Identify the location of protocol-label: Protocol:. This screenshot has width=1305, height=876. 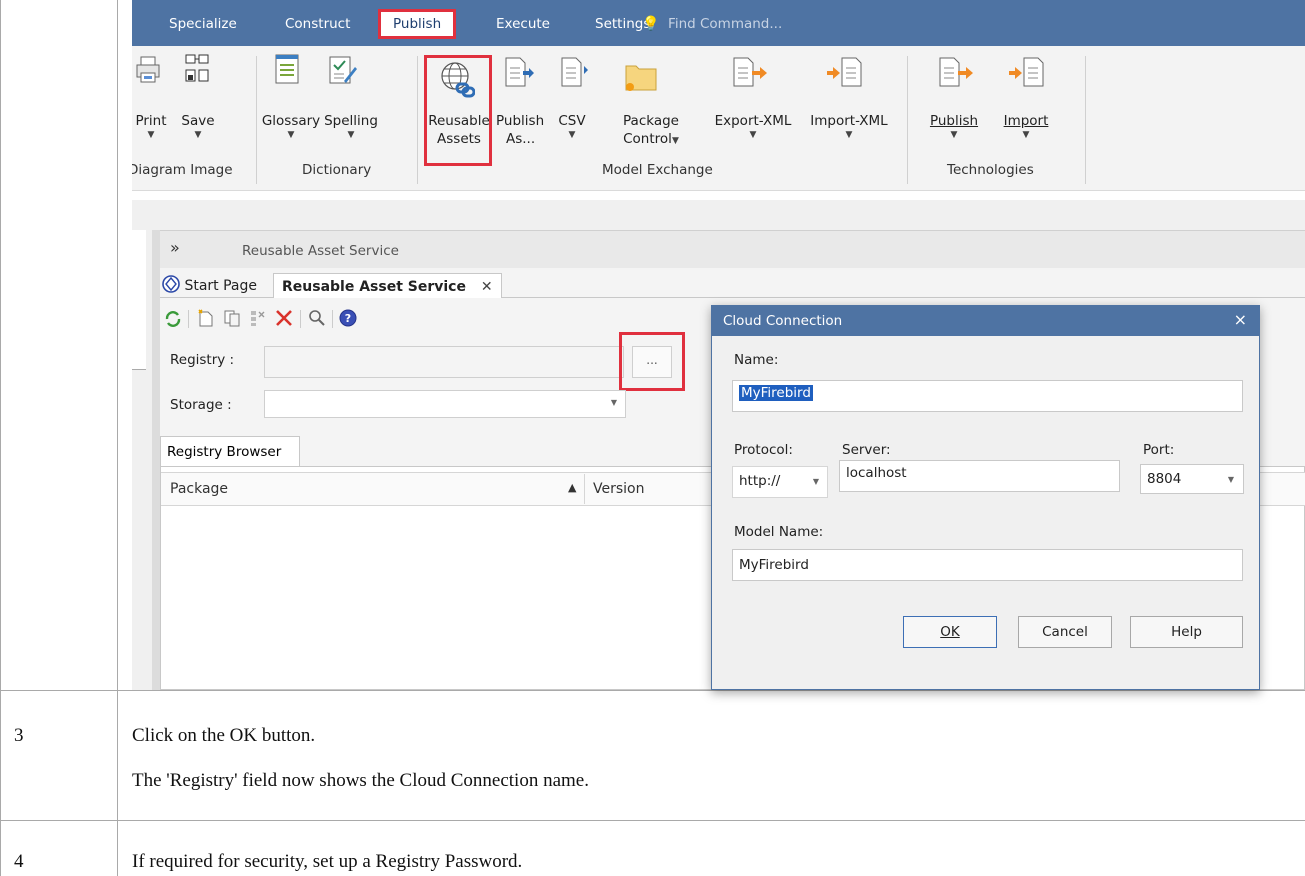
(763, 450).